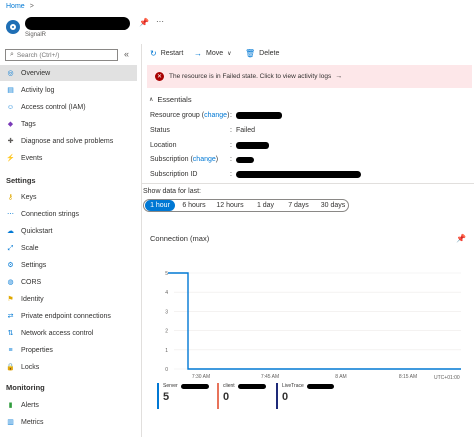 The width and height of the screenshot is (474, 437). What do you see at coordinates (186, 396) in the screenshot?
I see `legend-item-server: Server 5` at bounding box center [186, 396].